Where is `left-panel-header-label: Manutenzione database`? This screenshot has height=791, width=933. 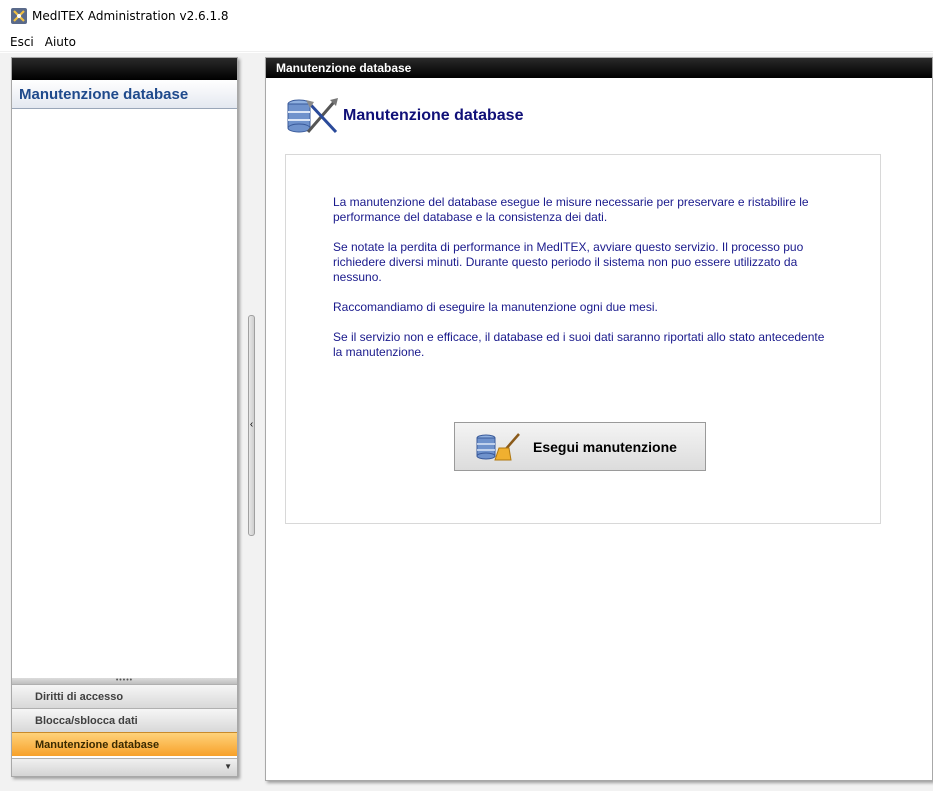 left-panel-header-label: Manutenzione database is located at coordinates (104, 94).